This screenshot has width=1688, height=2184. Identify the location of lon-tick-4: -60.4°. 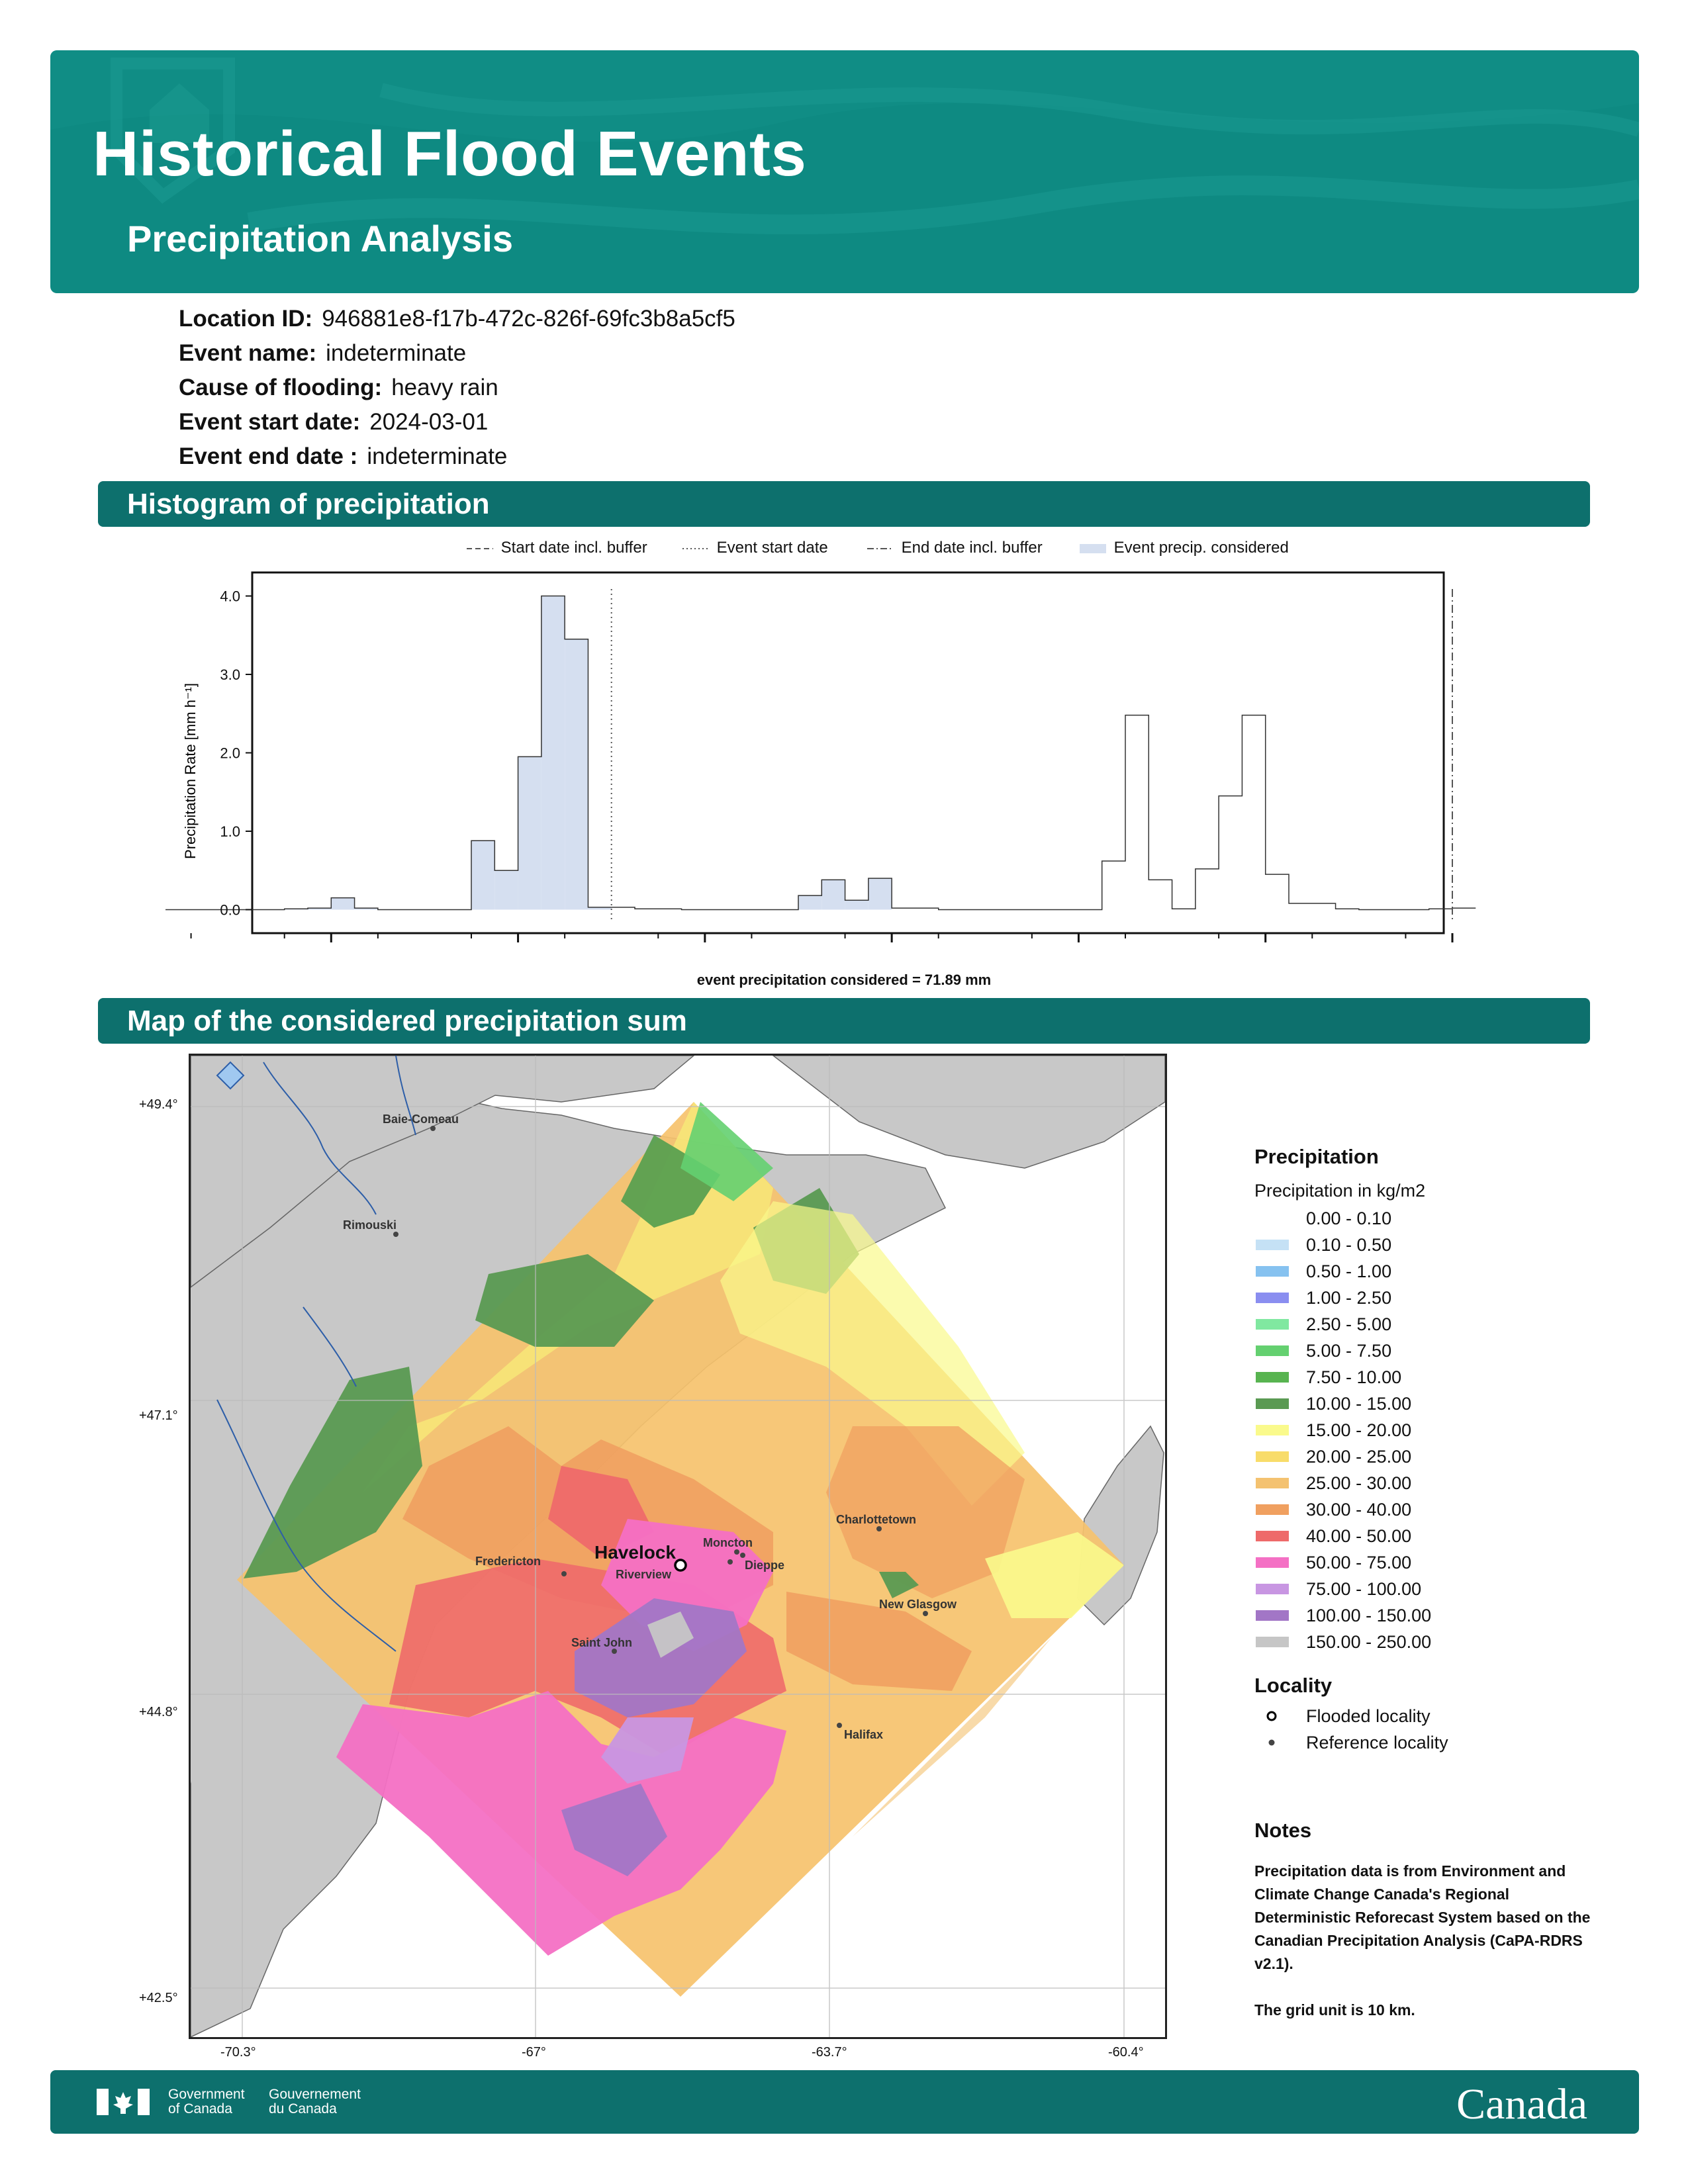
(1126, 2052).